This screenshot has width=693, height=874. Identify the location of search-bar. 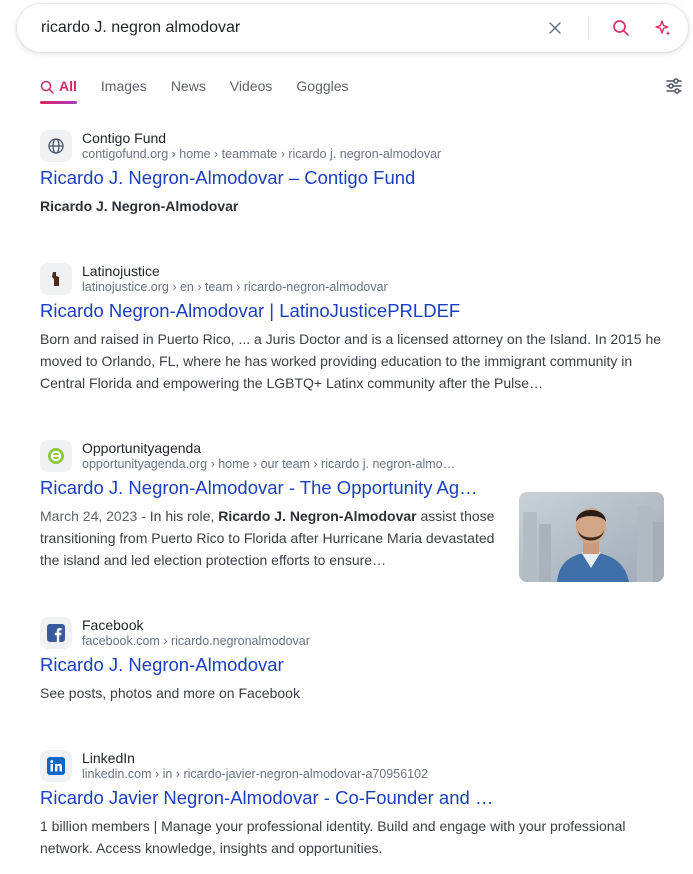
(352, 28).